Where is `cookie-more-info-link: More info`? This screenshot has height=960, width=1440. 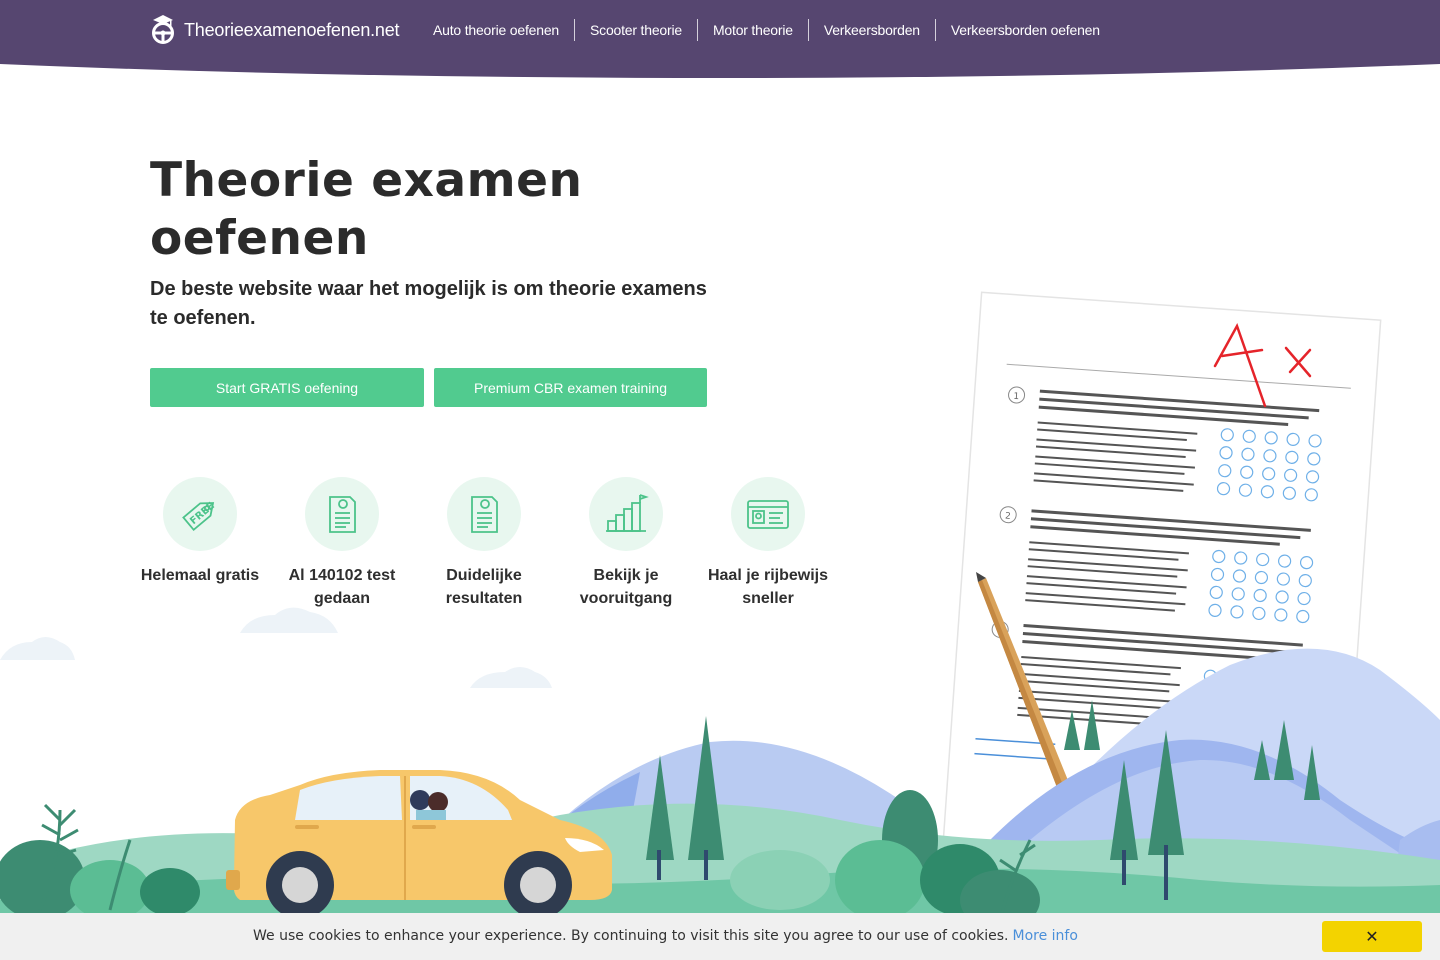 cookie-more-info-link: More info is located at coordinates (1045, 936).